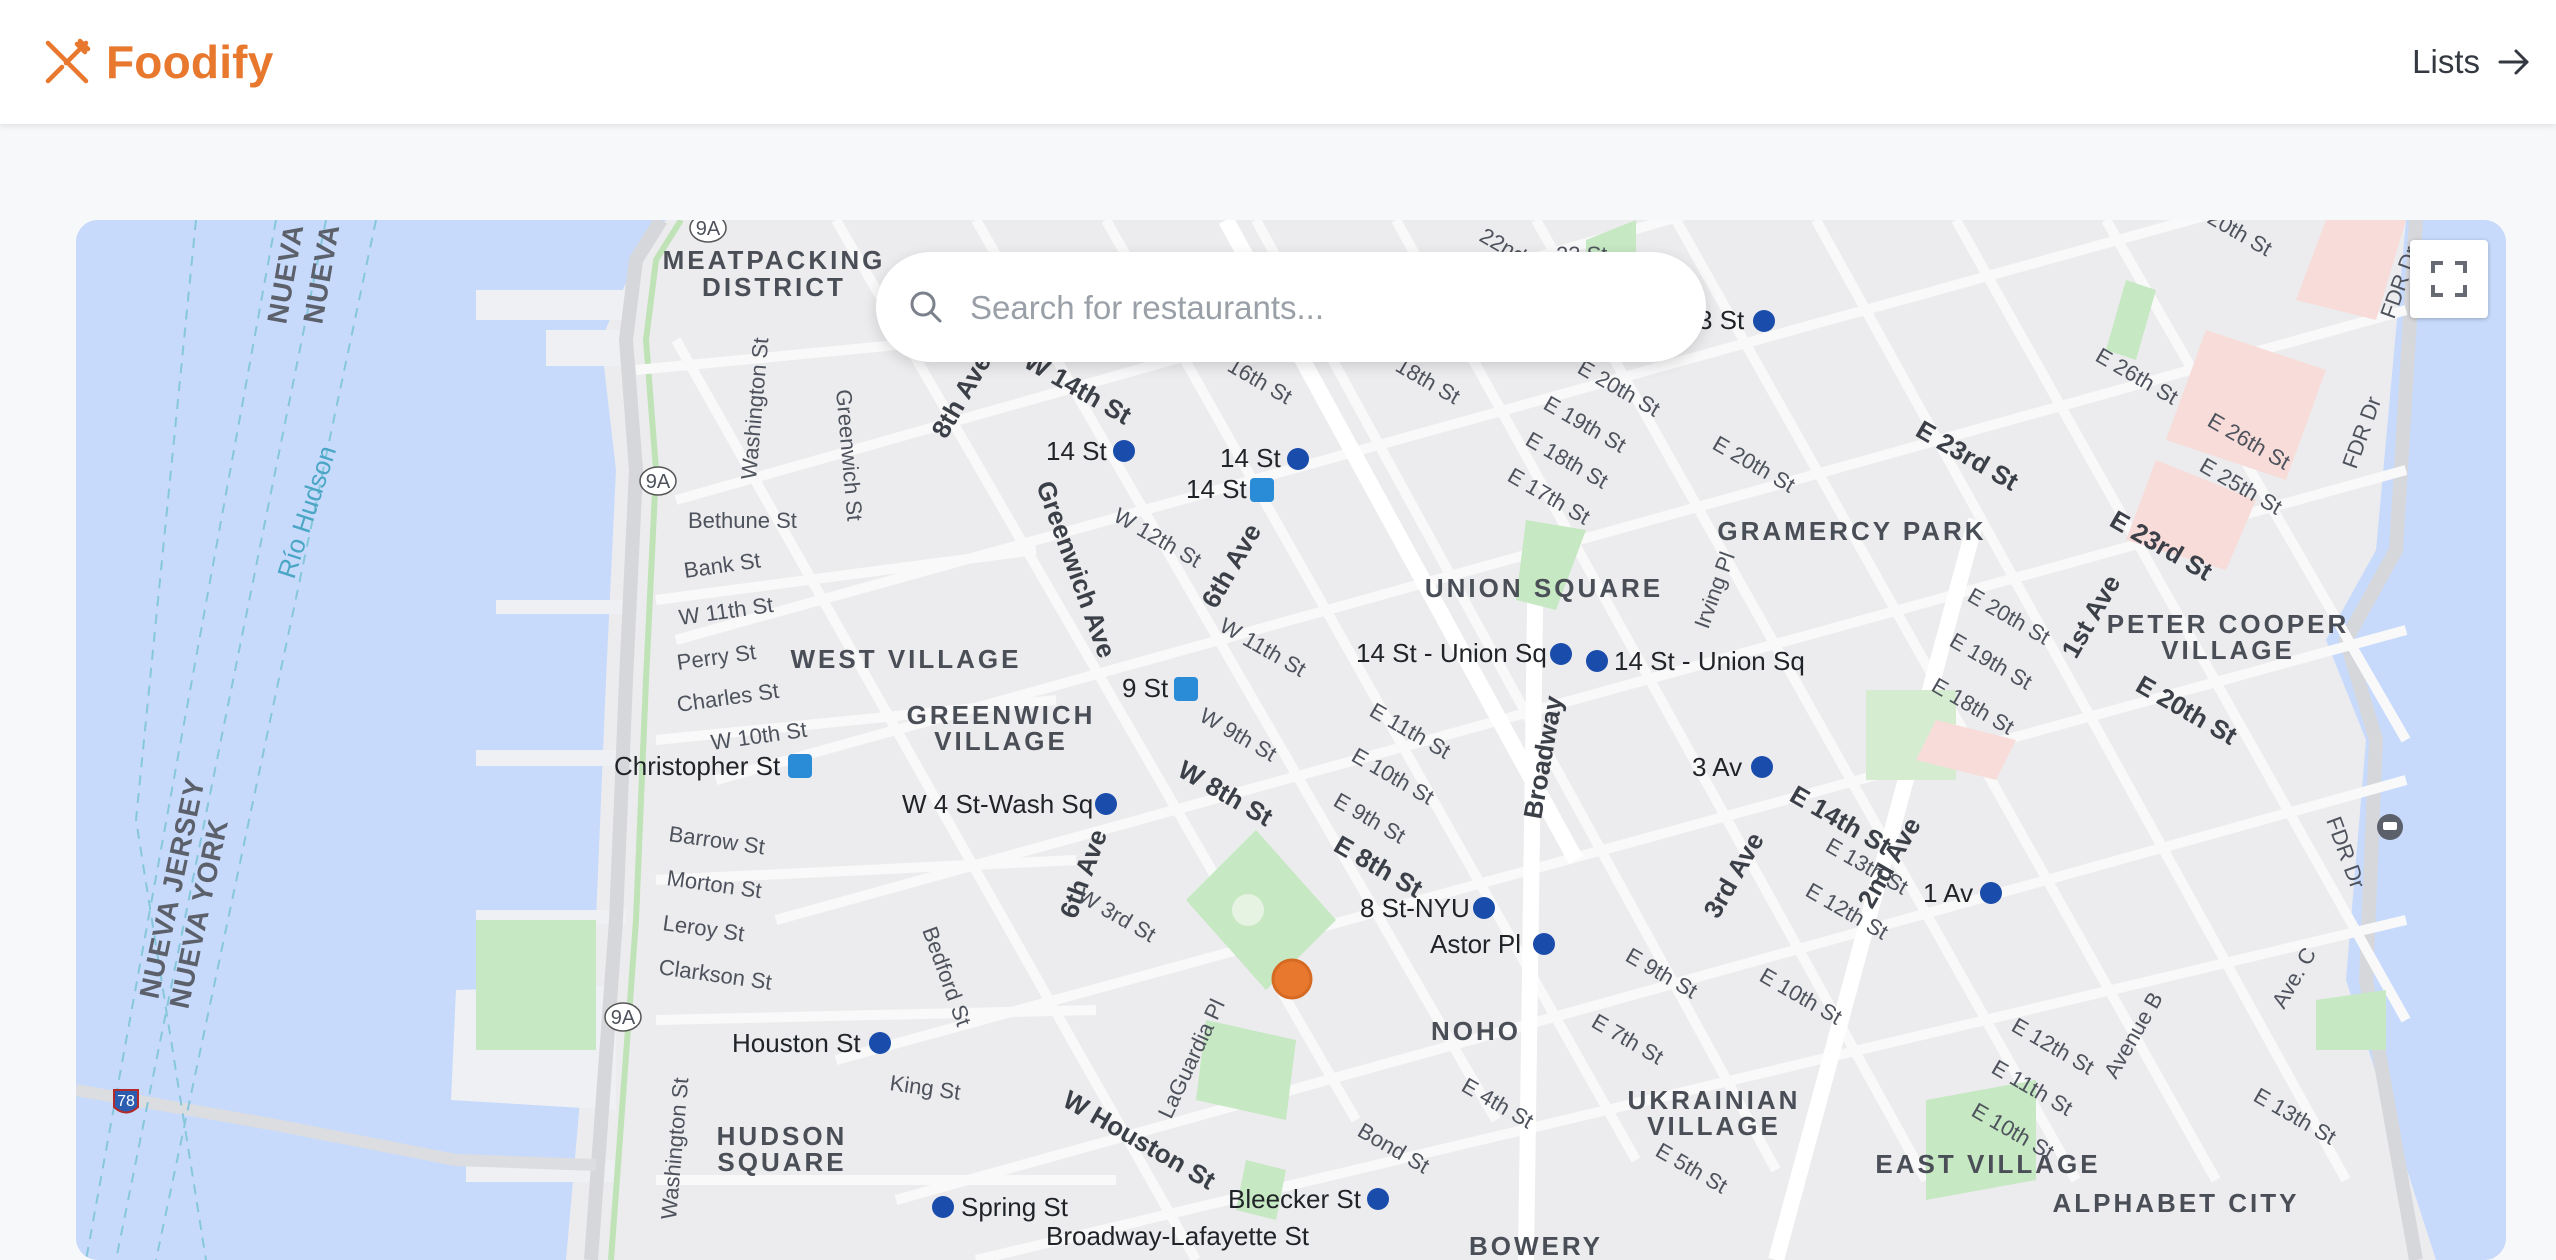  What do you see at coordinates (1320, 308) in the screenshot?
I see `search-input` at bounding box center [1320, 308].